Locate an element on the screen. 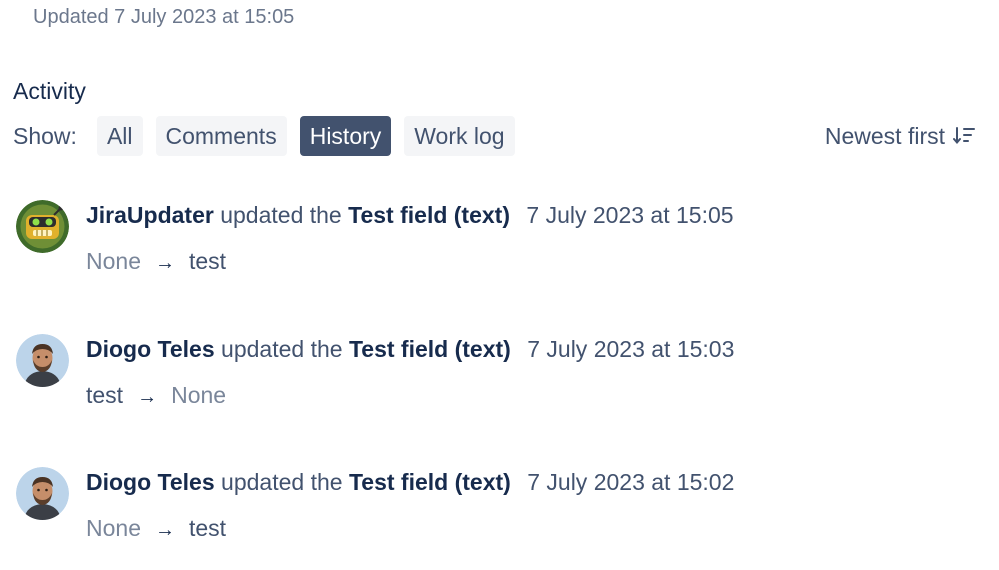 This screenshot has height=570, width=999. tab-all: All is located at coordinates (119, 136).